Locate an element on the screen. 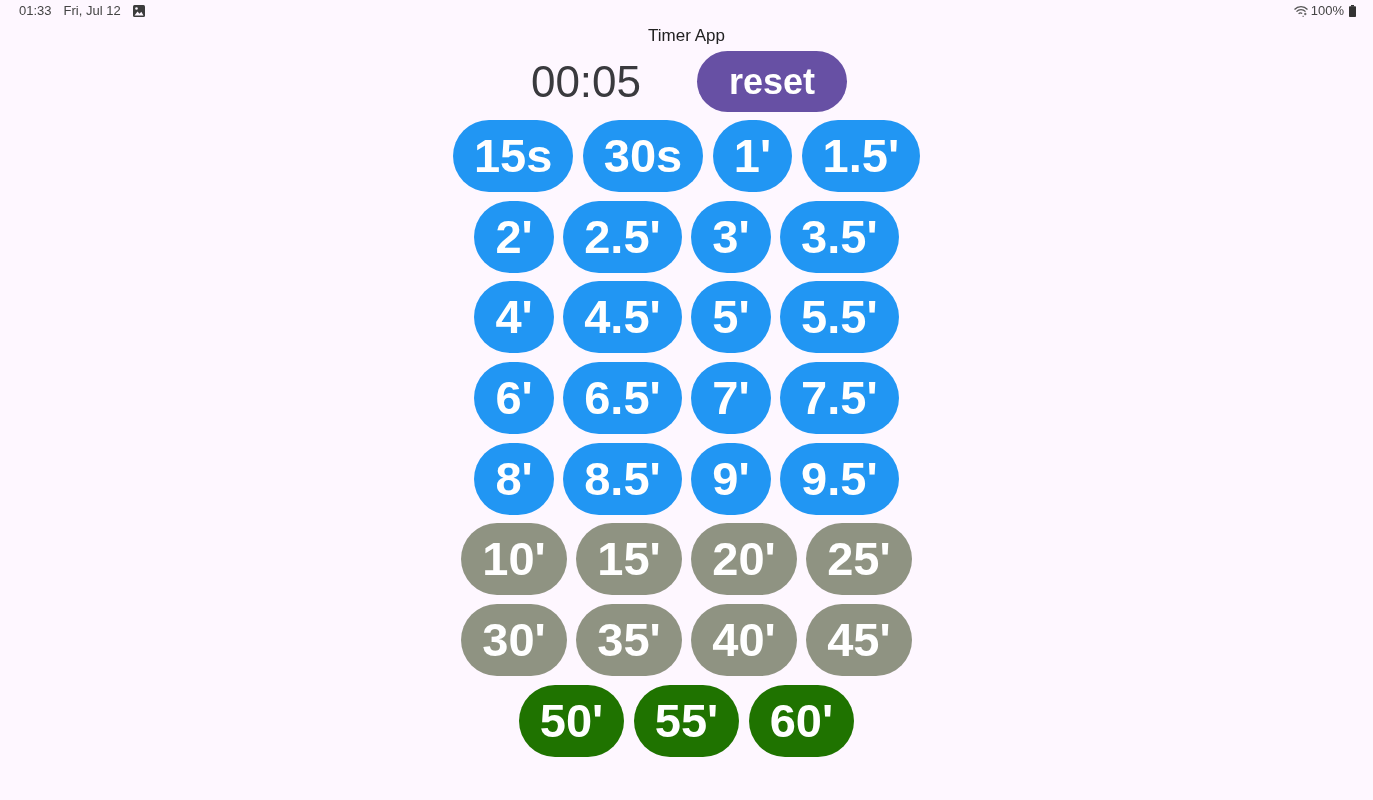  preset-button: 15s is located at coordinates (513, 156).